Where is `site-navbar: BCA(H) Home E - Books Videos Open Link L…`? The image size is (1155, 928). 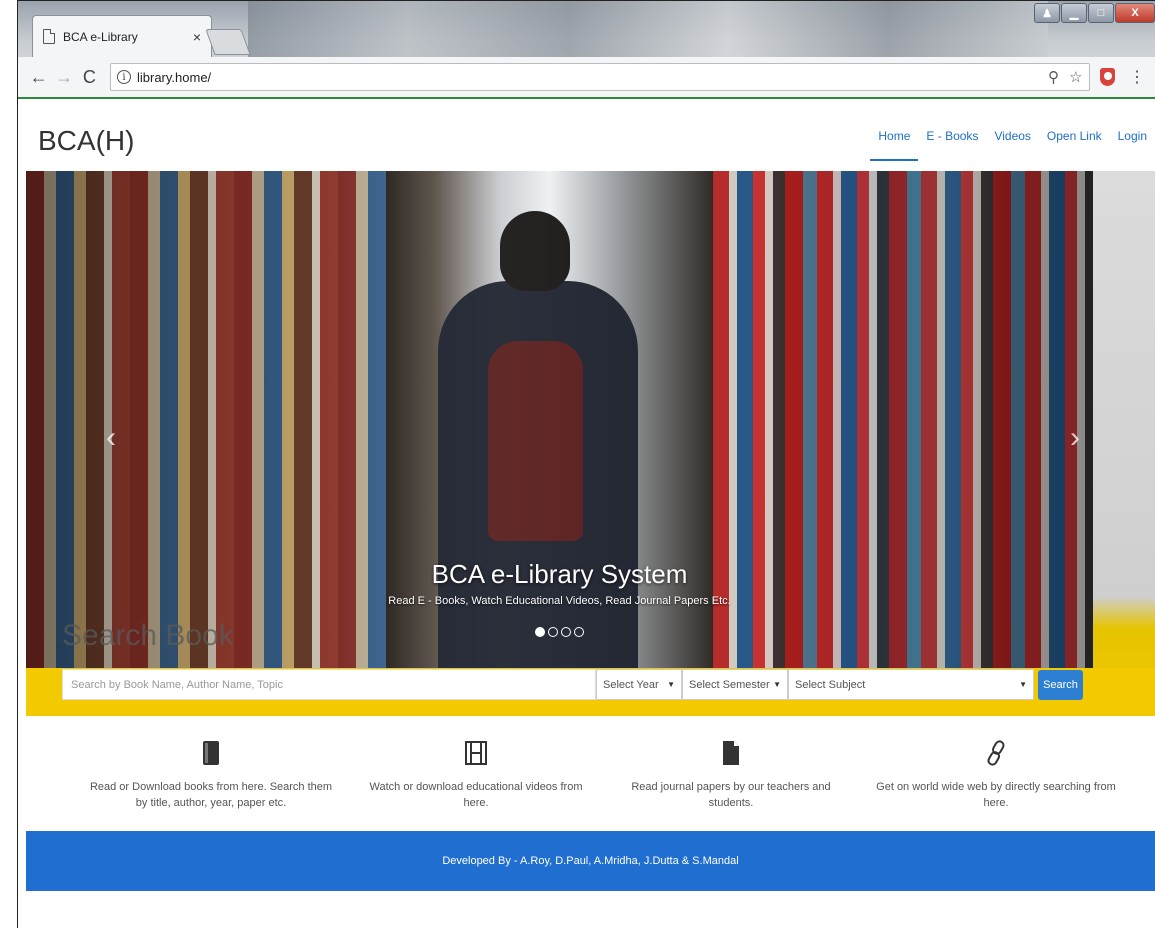
site-navbar: BCA(H) Home E - Books Videos Open Link L… is located at coordinates (586, 135).